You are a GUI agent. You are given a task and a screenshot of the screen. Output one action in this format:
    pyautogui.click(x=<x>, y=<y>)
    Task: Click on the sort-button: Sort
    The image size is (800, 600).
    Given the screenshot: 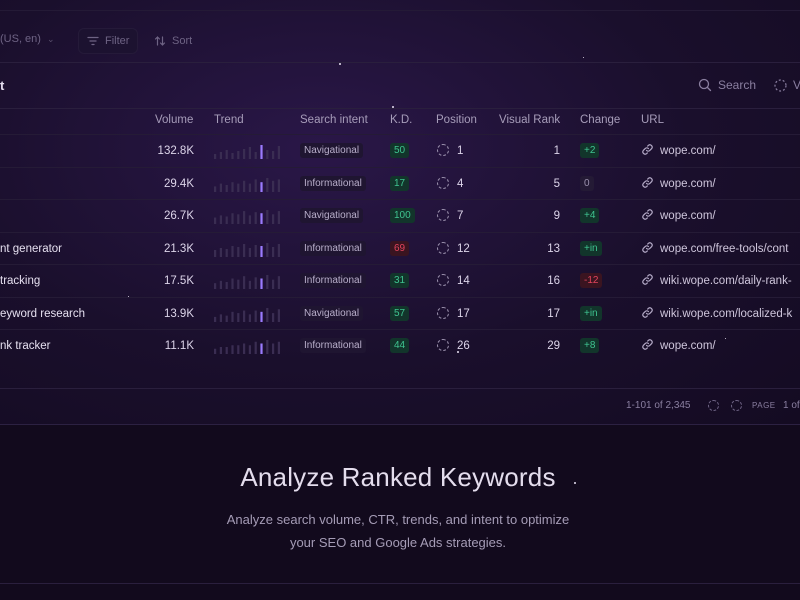 What is the action you would take?
    pyautogui.click(x=173, y=41)
    